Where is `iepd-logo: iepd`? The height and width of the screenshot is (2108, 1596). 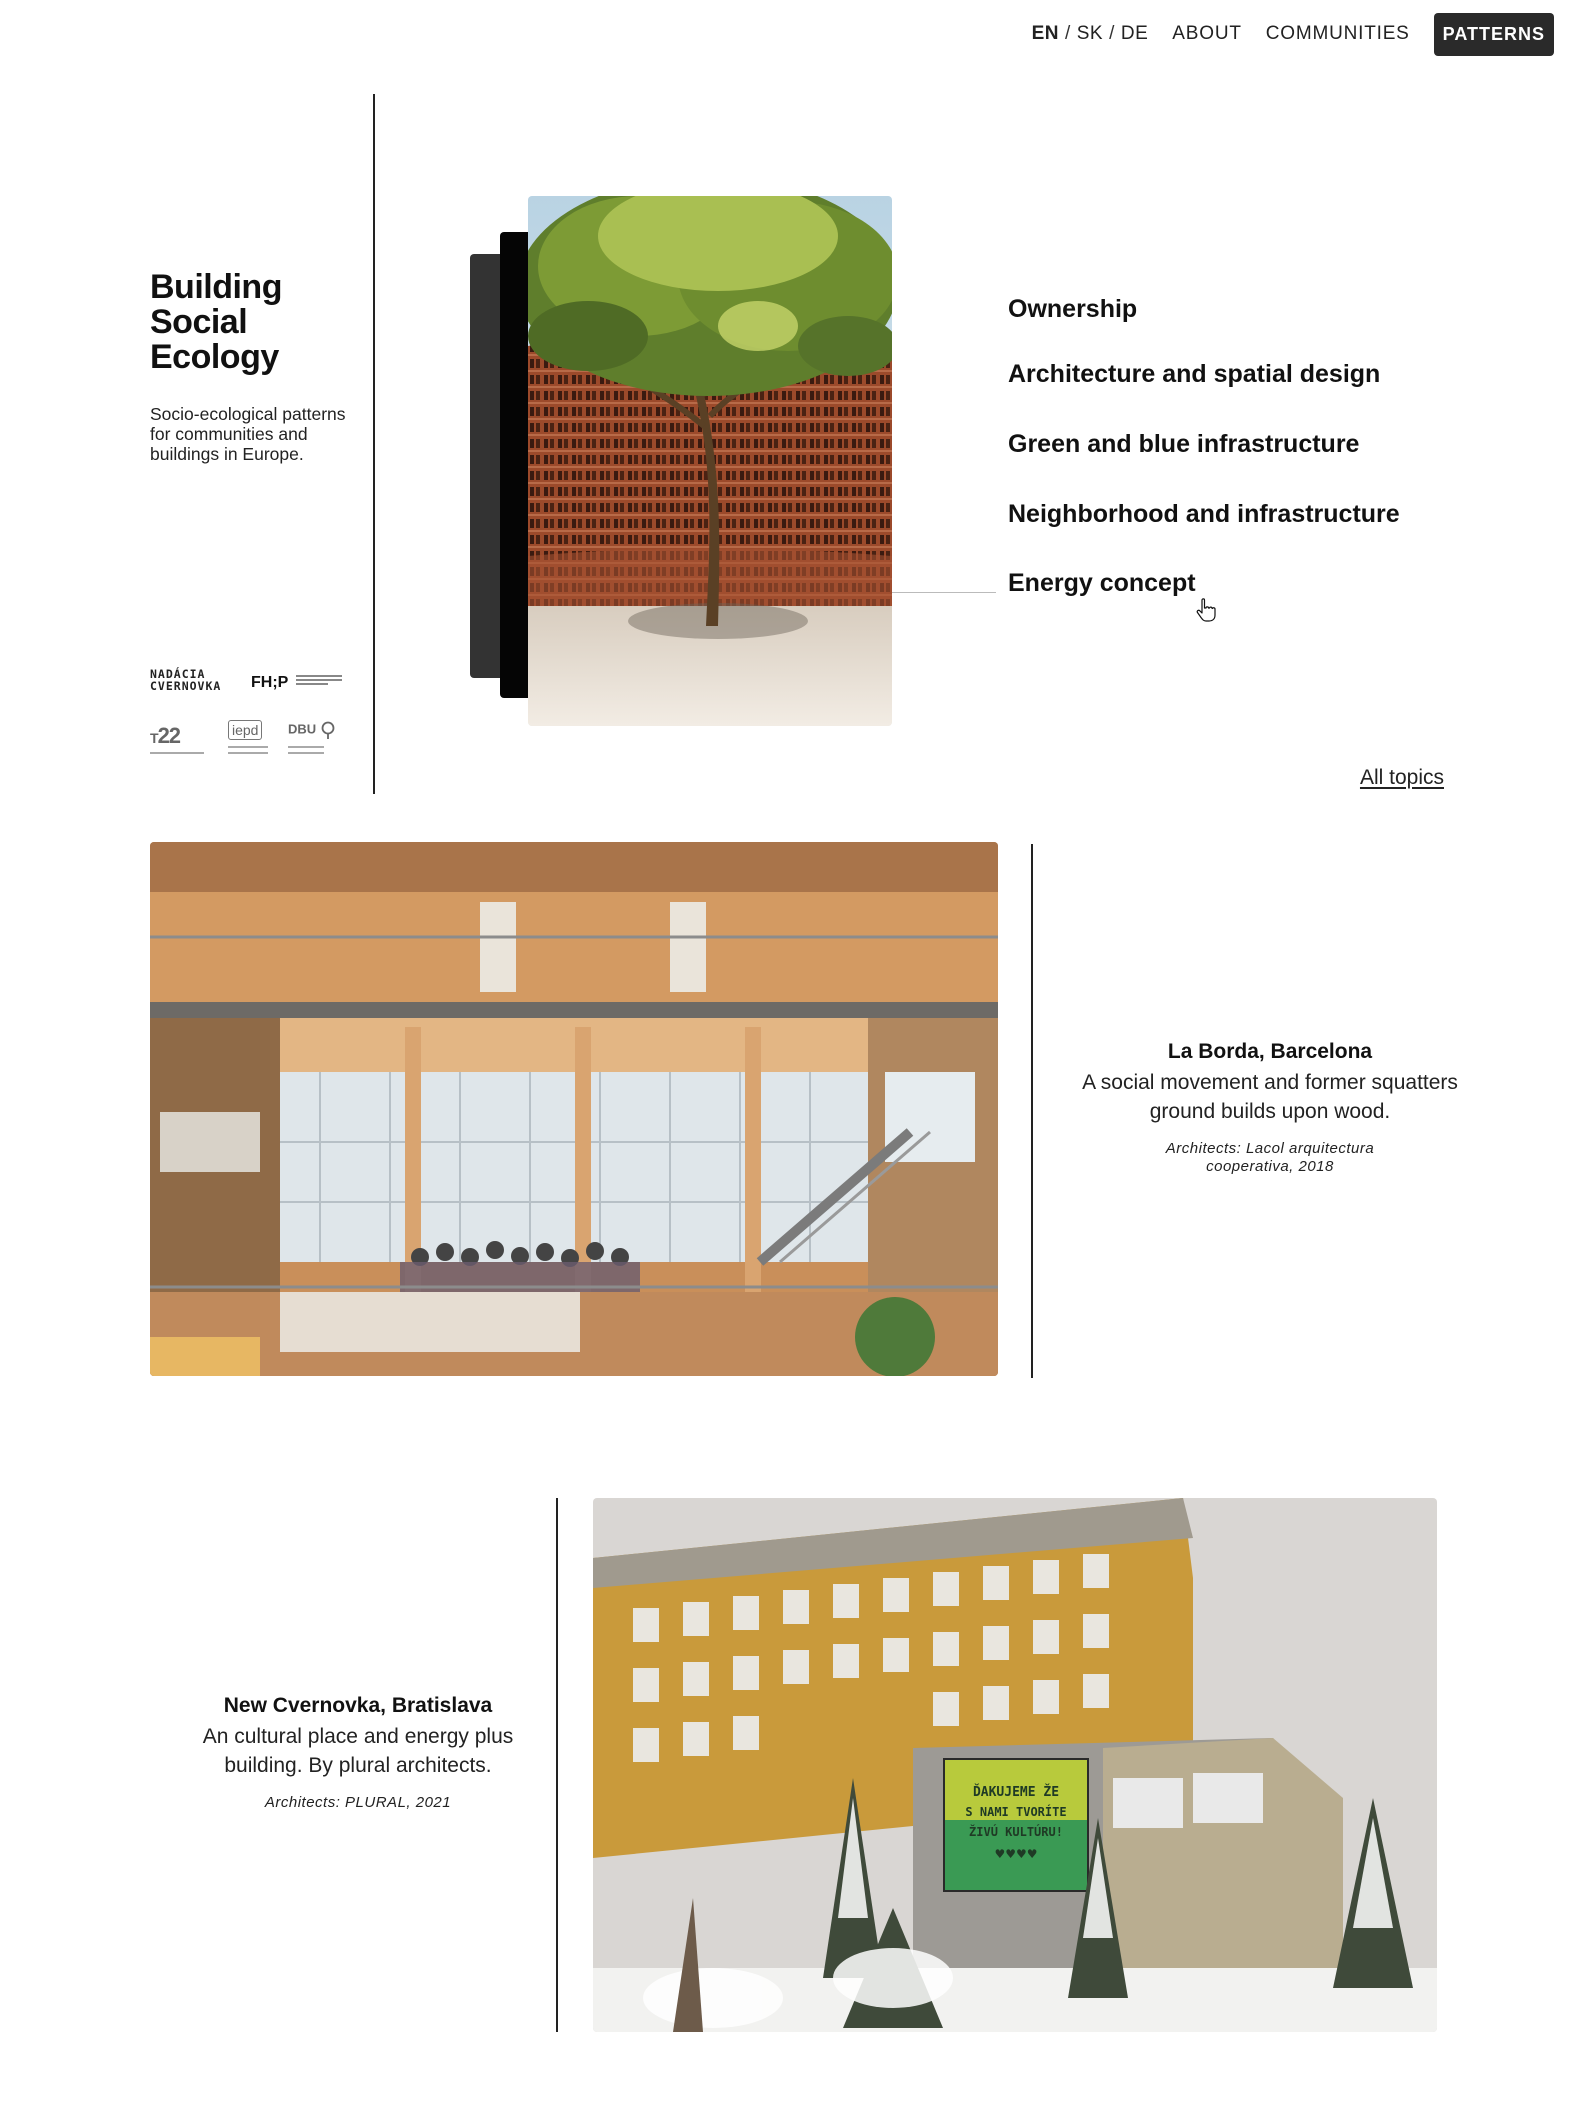 iepd-logo: iepd is located at coordinates (245, 730).